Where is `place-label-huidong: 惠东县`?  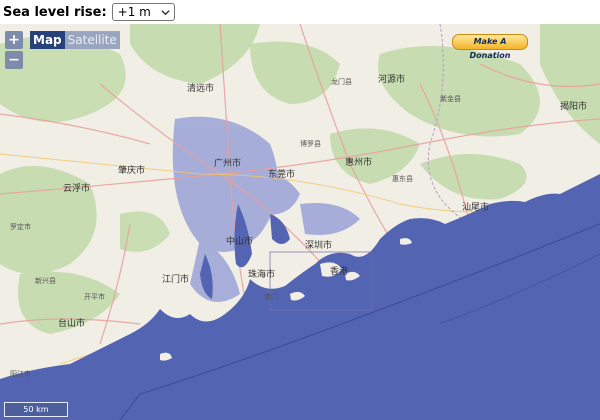
place-label-huidong: 惠东县 is located at coordinates (402, 179).